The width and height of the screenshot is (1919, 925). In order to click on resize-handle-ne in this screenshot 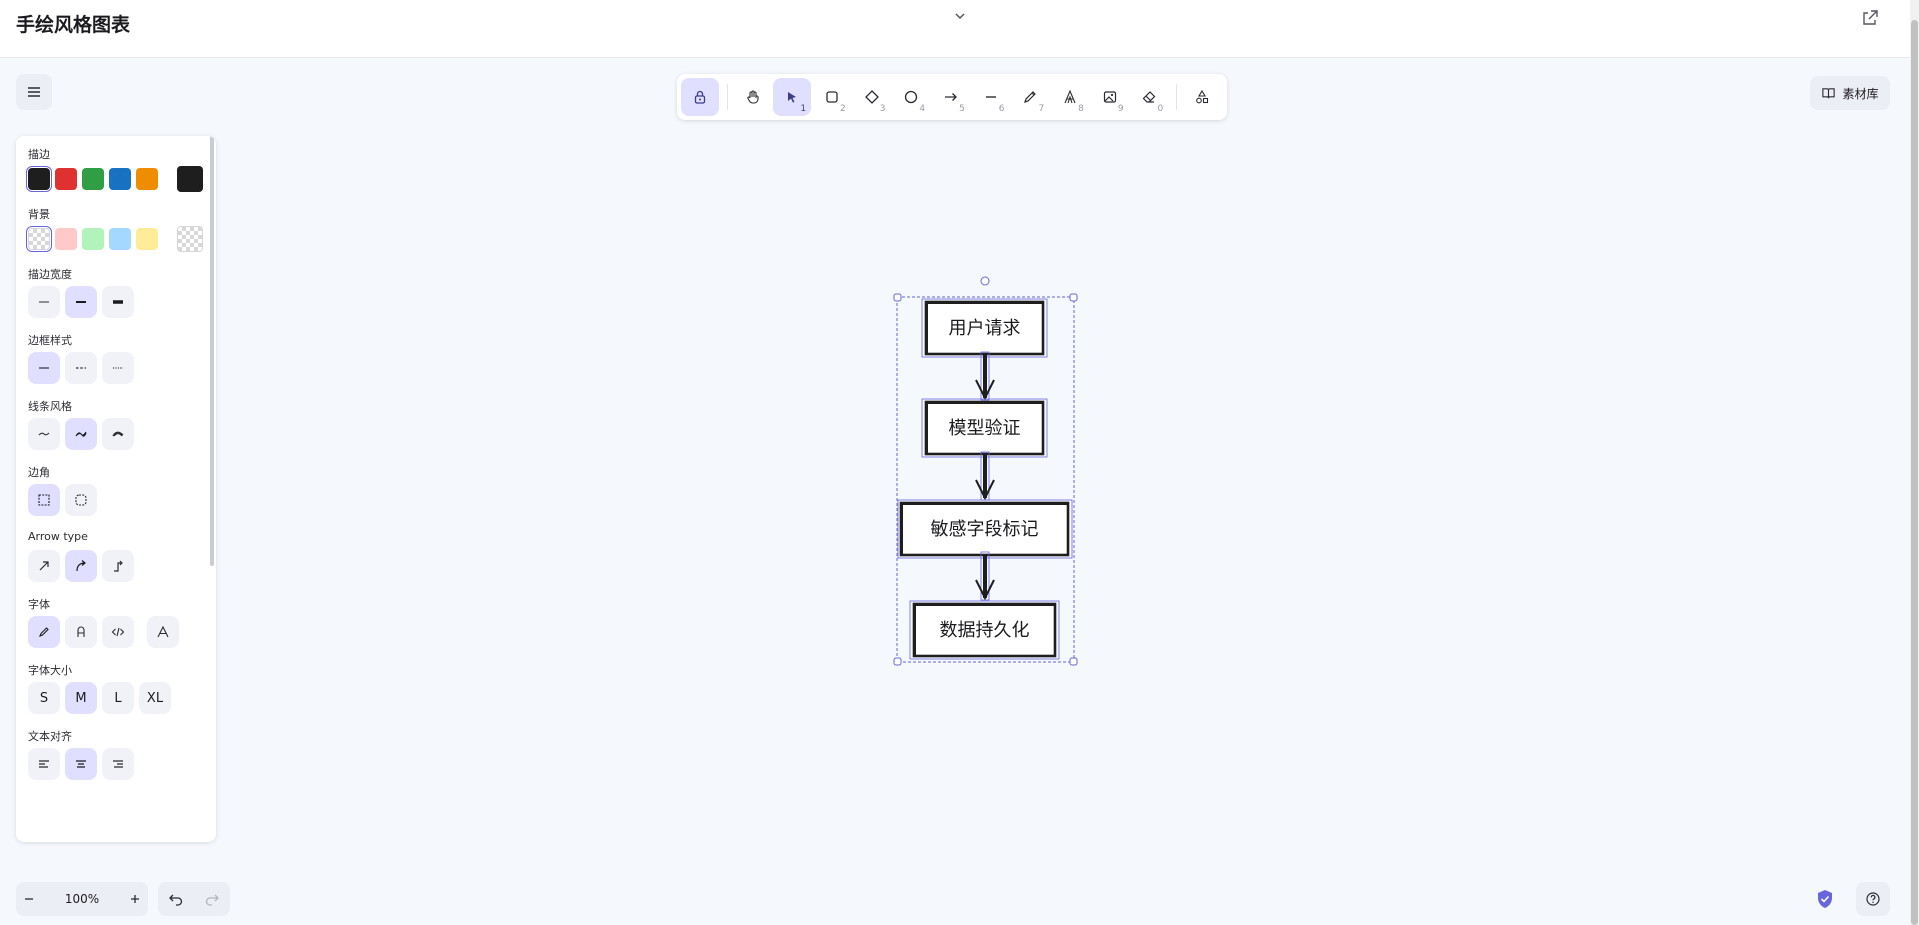, I will do `click(1073, 297)`.